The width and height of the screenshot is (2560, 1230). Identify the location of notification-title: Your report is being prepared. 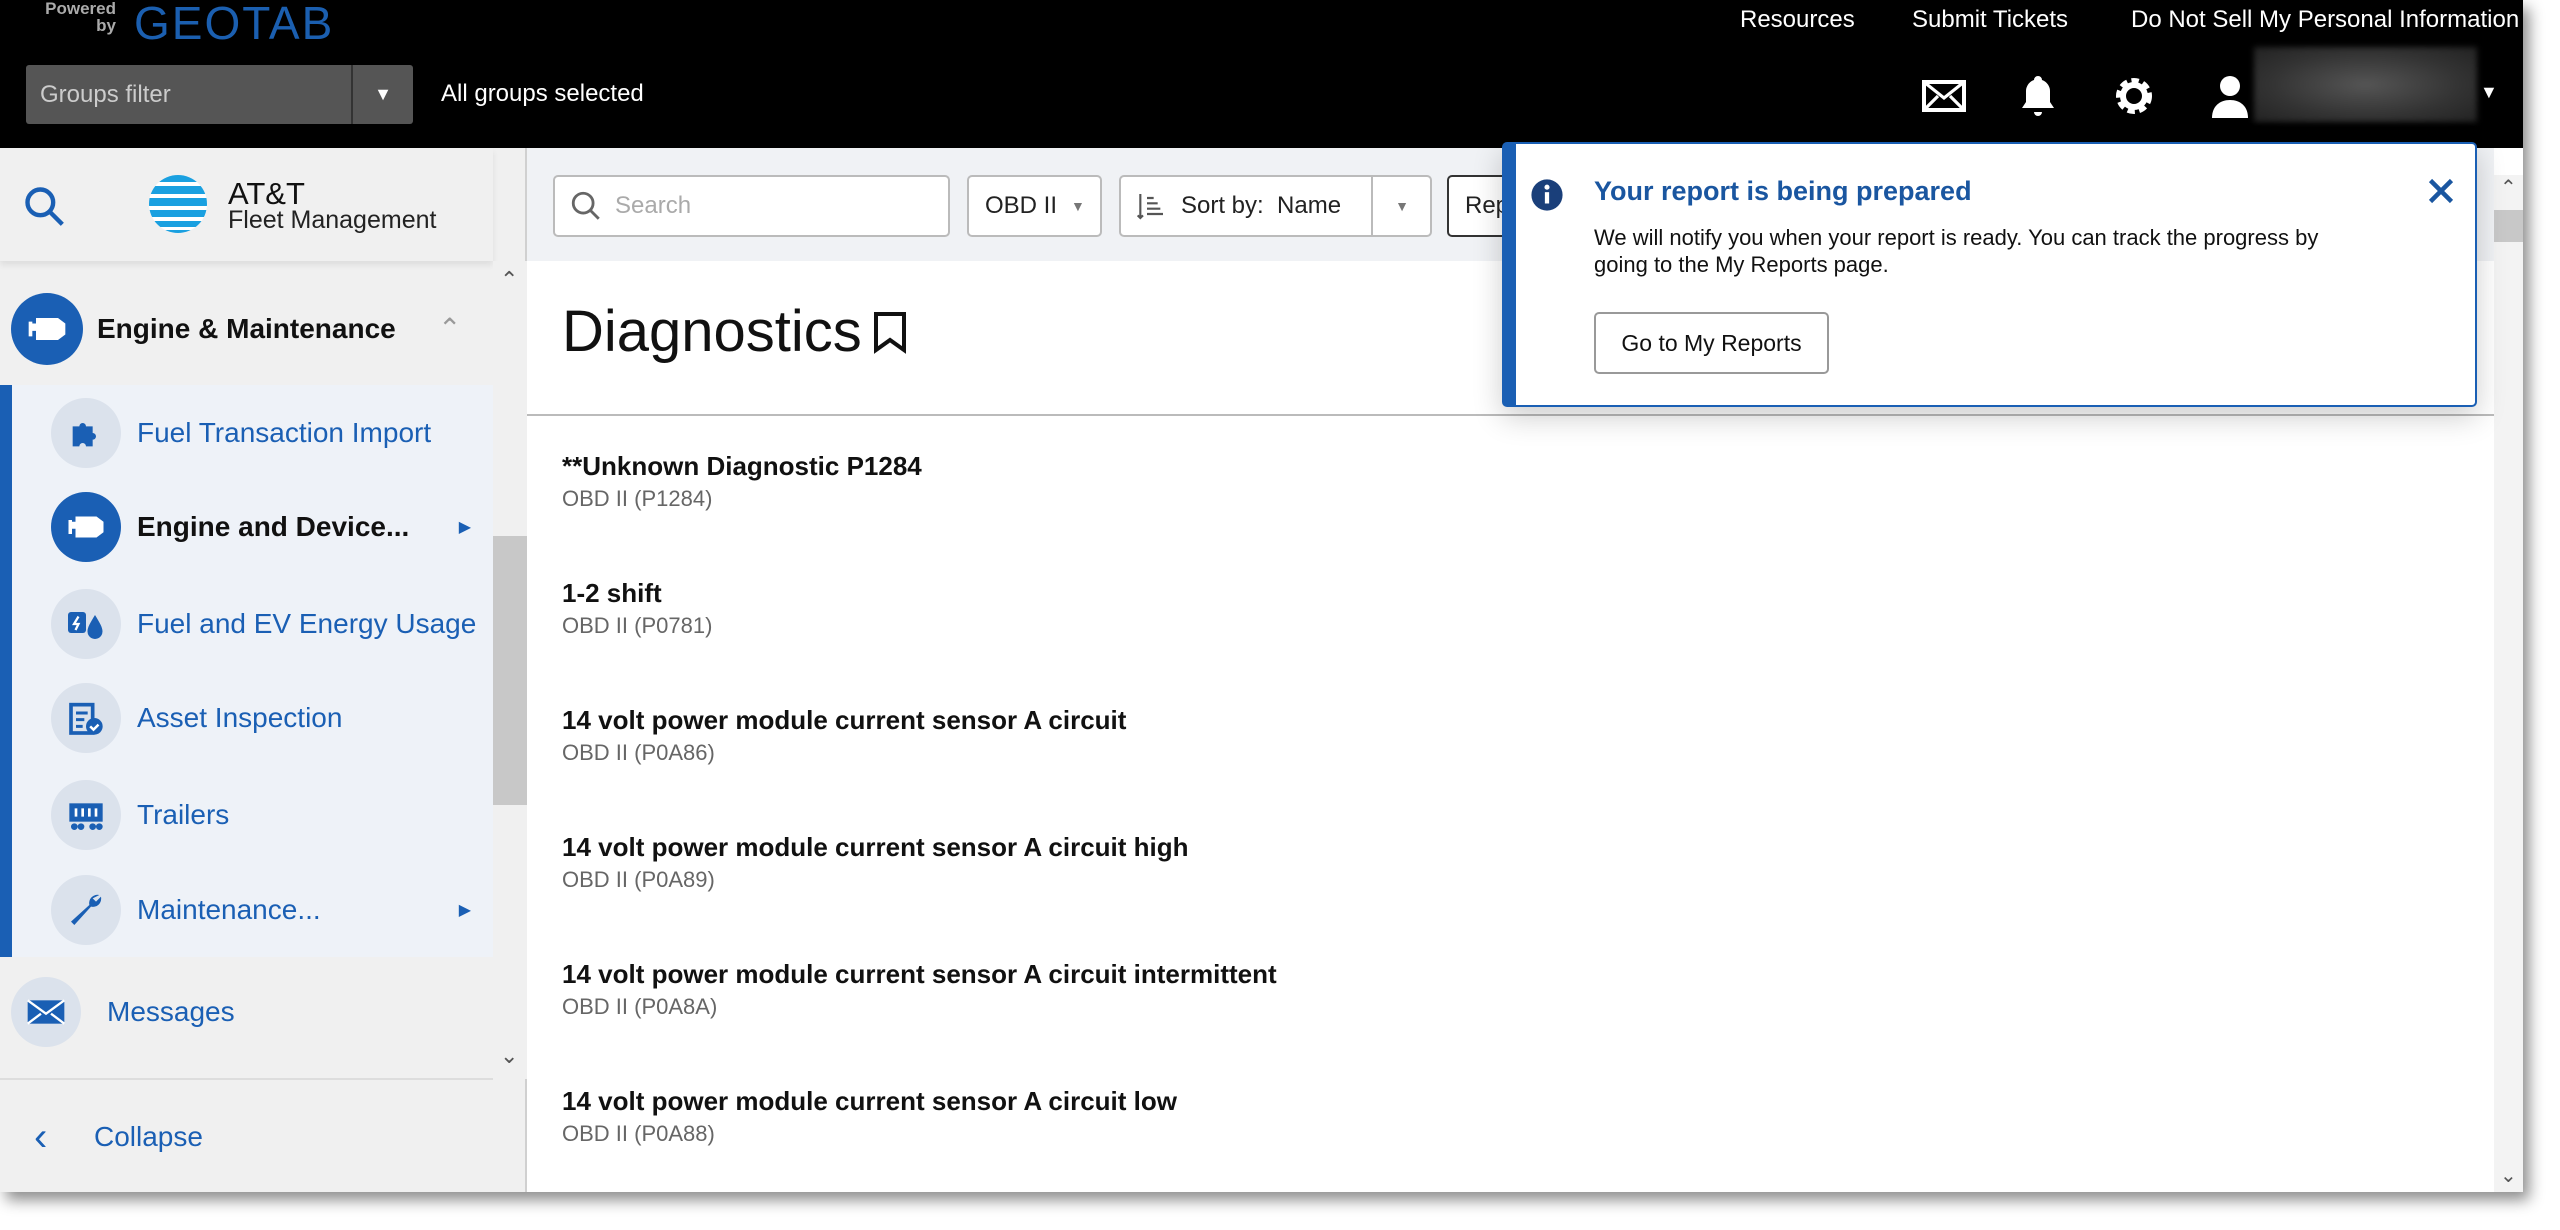
(1783, 191).